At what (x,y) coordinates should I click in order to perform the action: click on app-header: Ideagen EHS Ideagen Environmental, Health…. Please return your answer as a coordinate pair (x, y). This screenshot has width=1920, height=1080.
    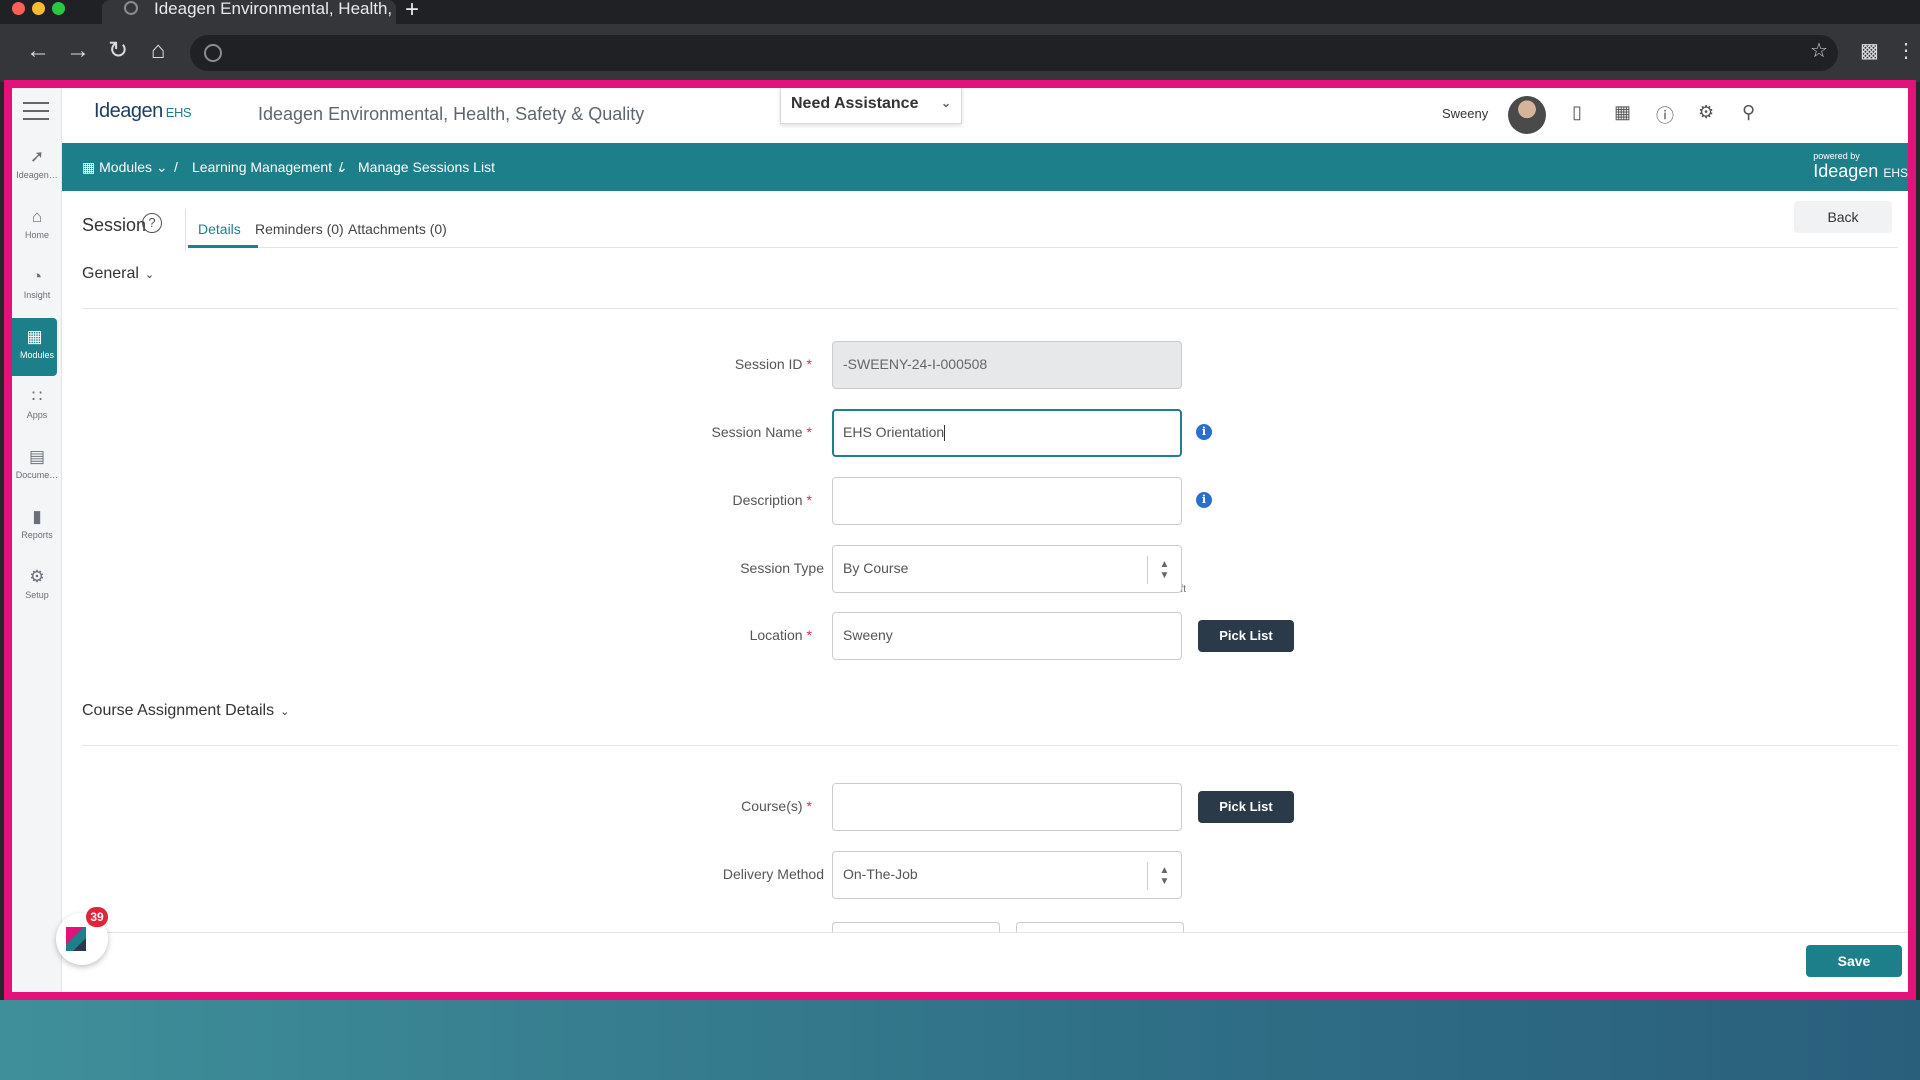
    Looking at the image, I should click on (985, 115).